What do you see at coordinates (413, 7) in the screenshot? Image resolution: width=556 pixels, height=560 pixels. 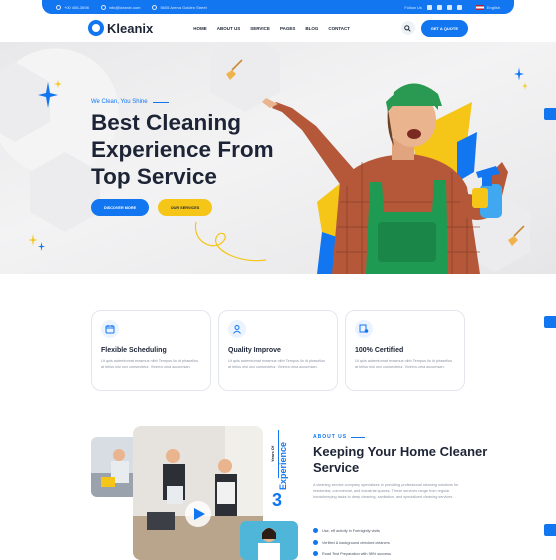 I see `follow-label: Follow Us` at bounding box center [413, 7].